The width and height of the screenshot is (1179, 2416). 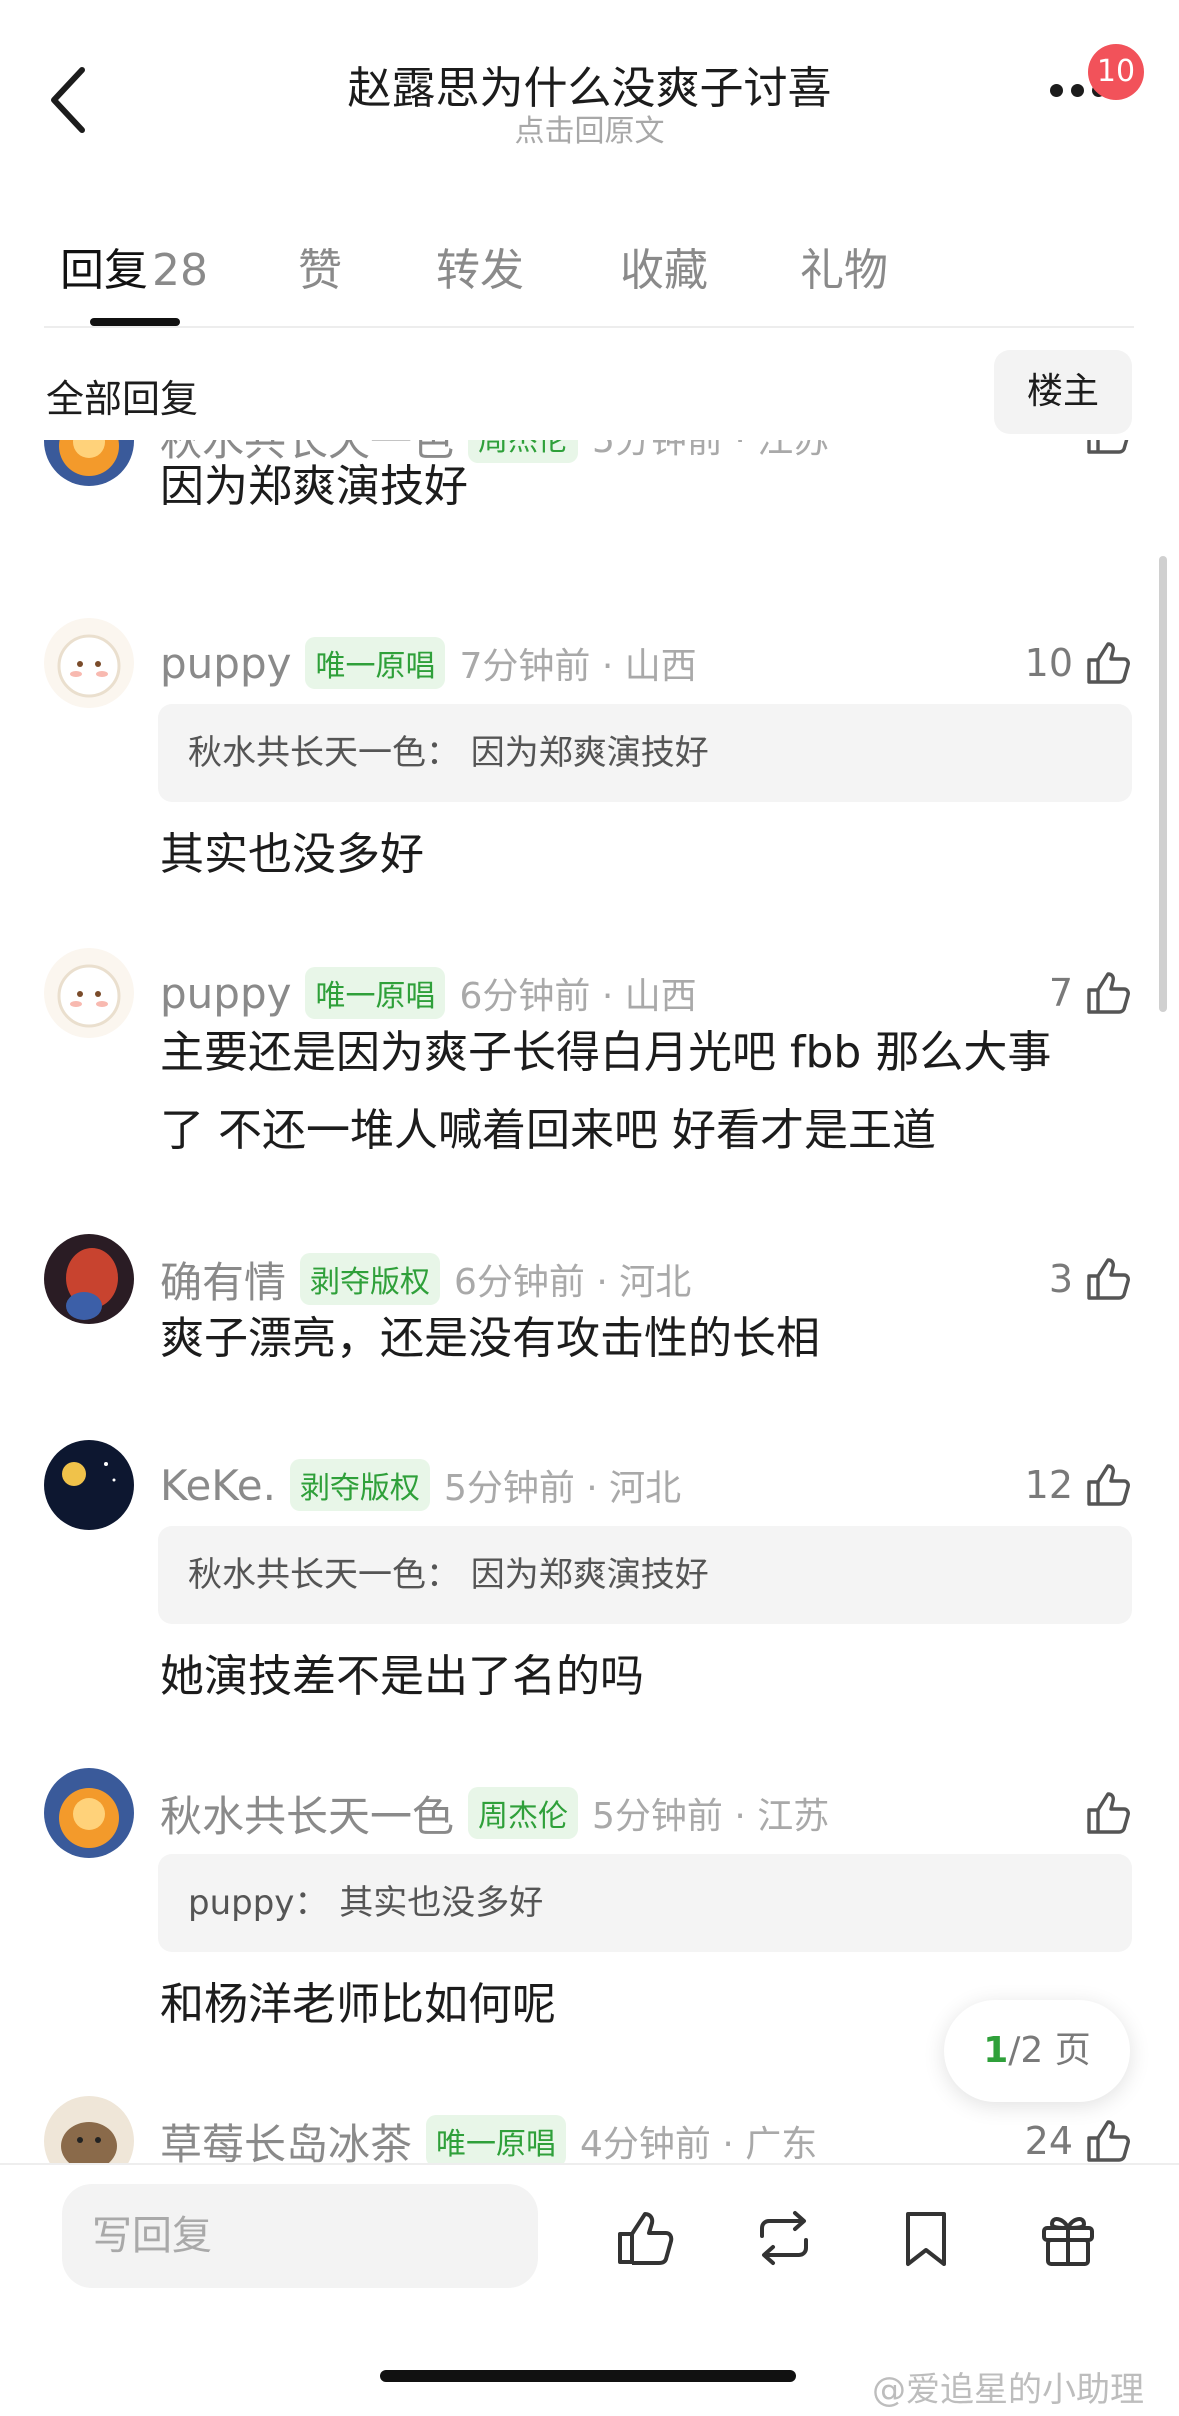 I want to click on comment-text: 她演技差不是出了名的吗, so click(x=402, y=1676).